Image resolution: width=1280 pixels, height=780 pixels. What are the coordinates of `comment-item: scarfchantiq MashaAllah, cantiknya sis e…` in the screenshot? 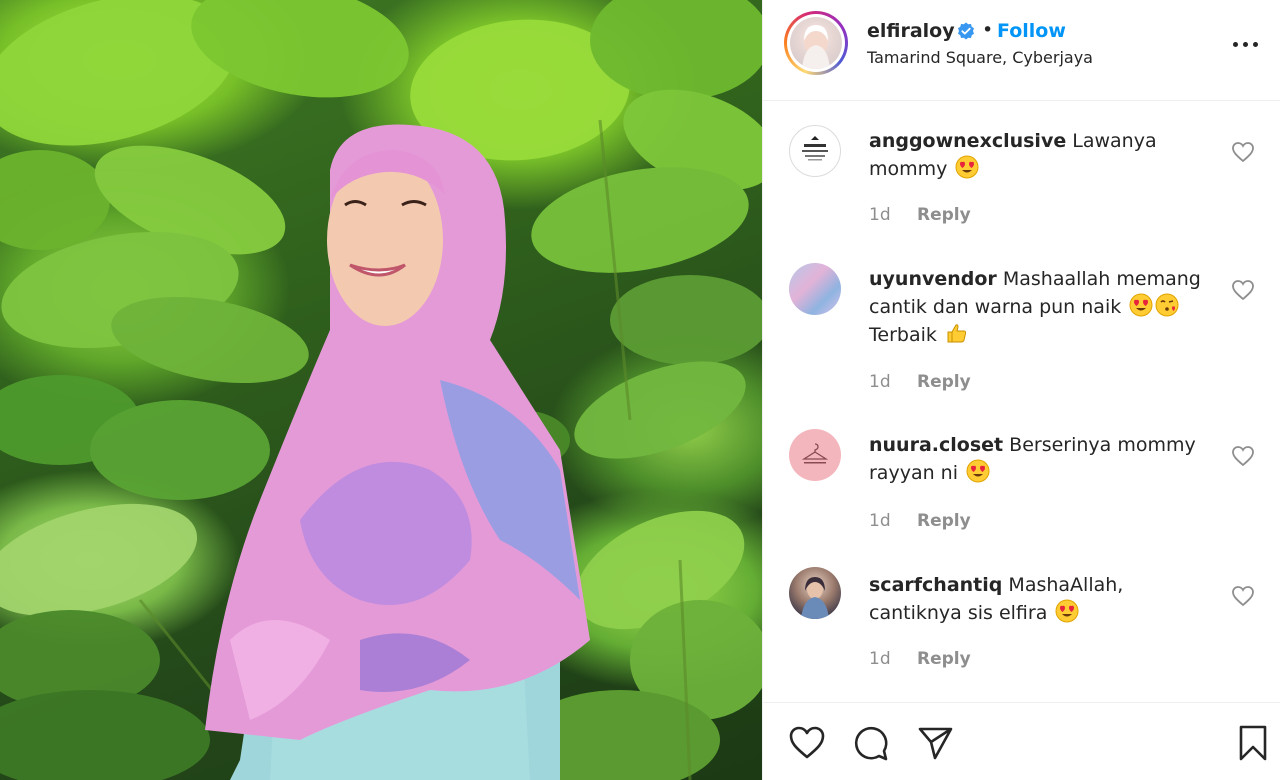 It's located at (1021, 617).